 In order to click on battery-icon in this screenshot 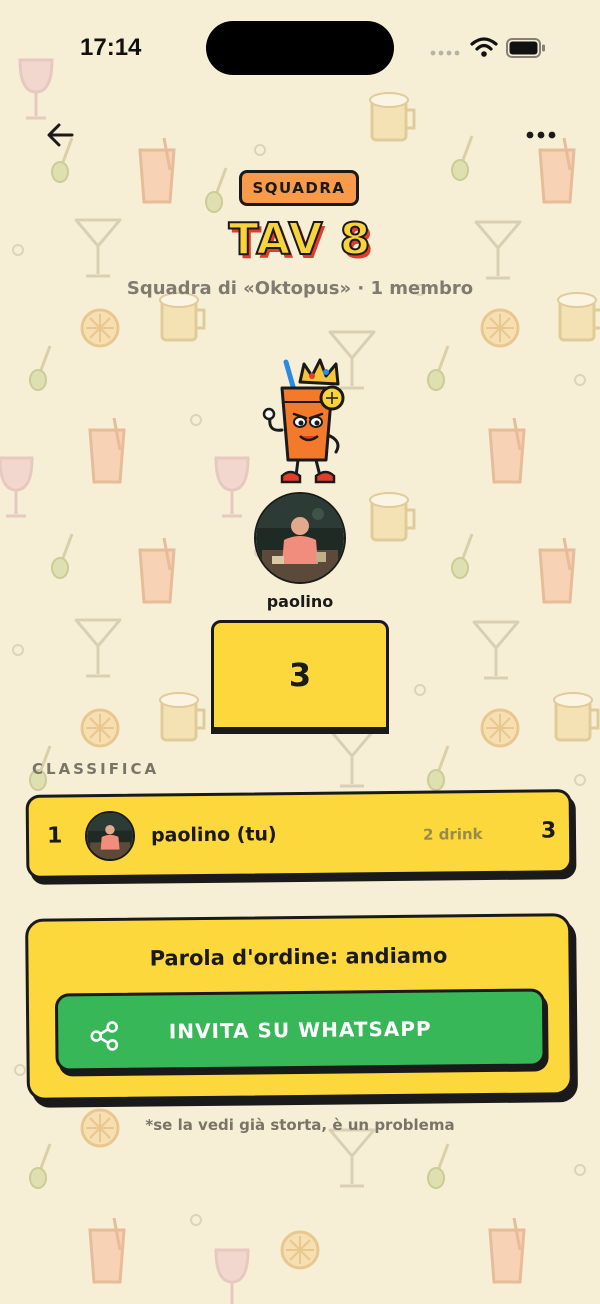, I will do `click(525, 48)`.